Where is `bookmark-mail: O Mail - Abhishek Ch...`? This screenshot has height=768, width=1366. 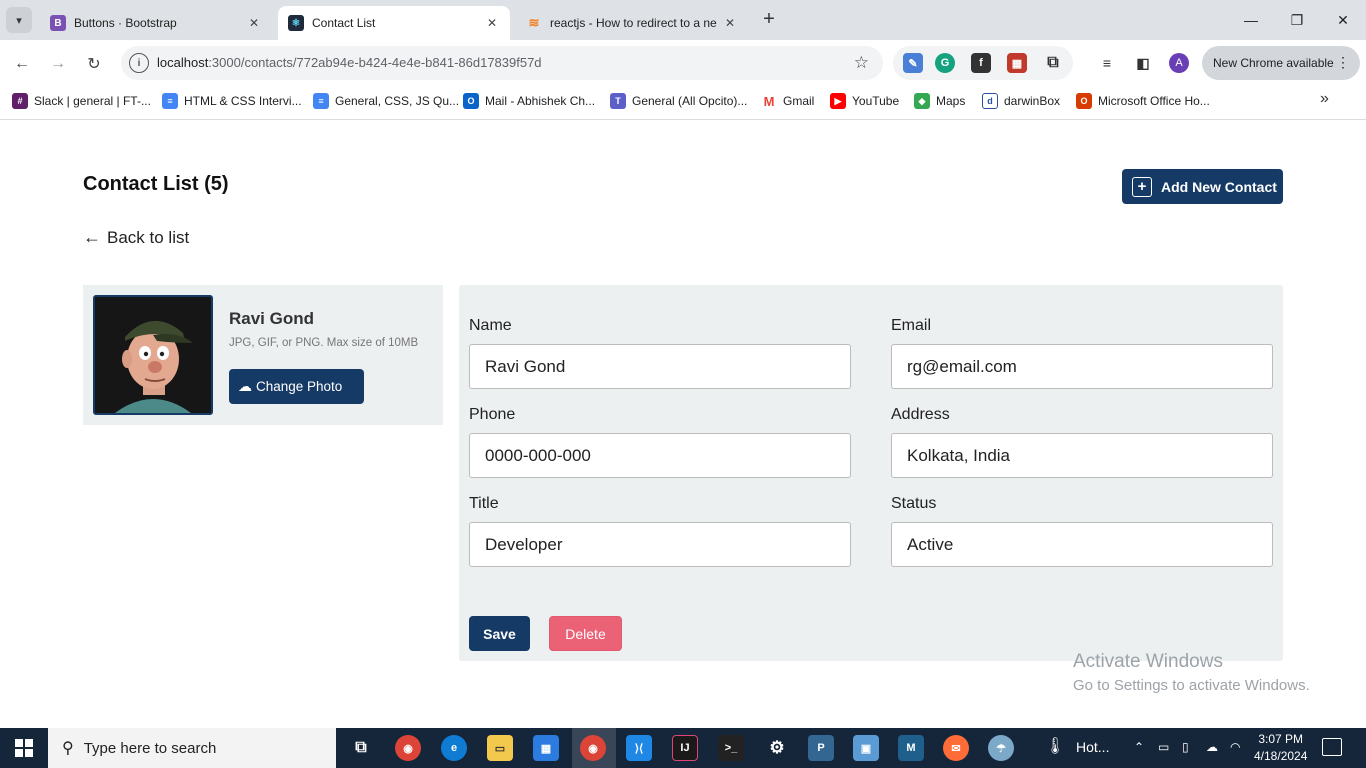
bookmark-mail: O Mail - Abhishek Ch... is located at coordinates (529, 101).